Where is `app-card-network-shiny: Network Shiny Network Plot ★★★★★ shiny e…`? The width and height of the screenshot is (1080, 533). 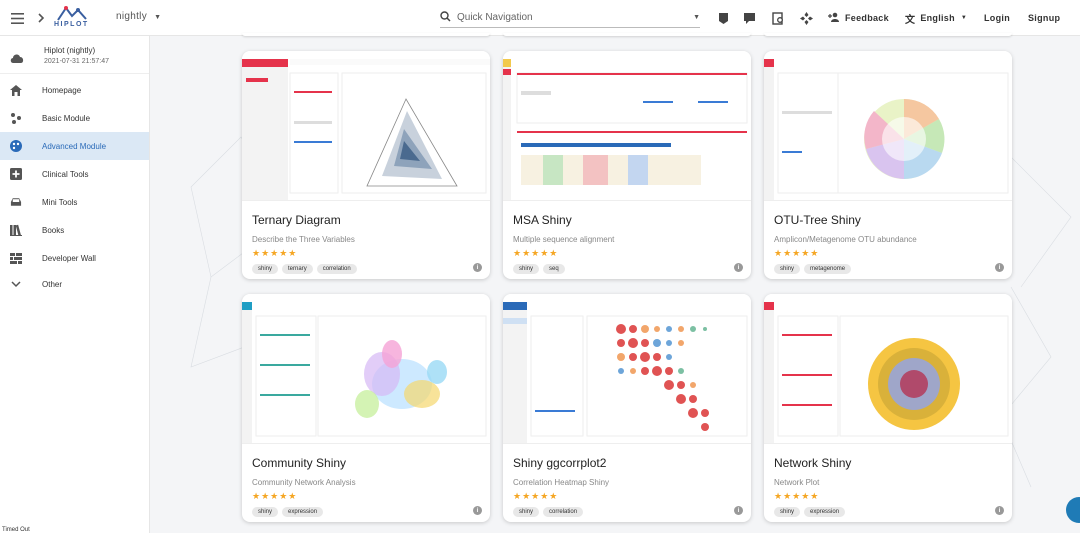
app-card-network-shiny: Network Shiny Network Plot ★★★★★ shiny e… is located at coordinates (888, 408).